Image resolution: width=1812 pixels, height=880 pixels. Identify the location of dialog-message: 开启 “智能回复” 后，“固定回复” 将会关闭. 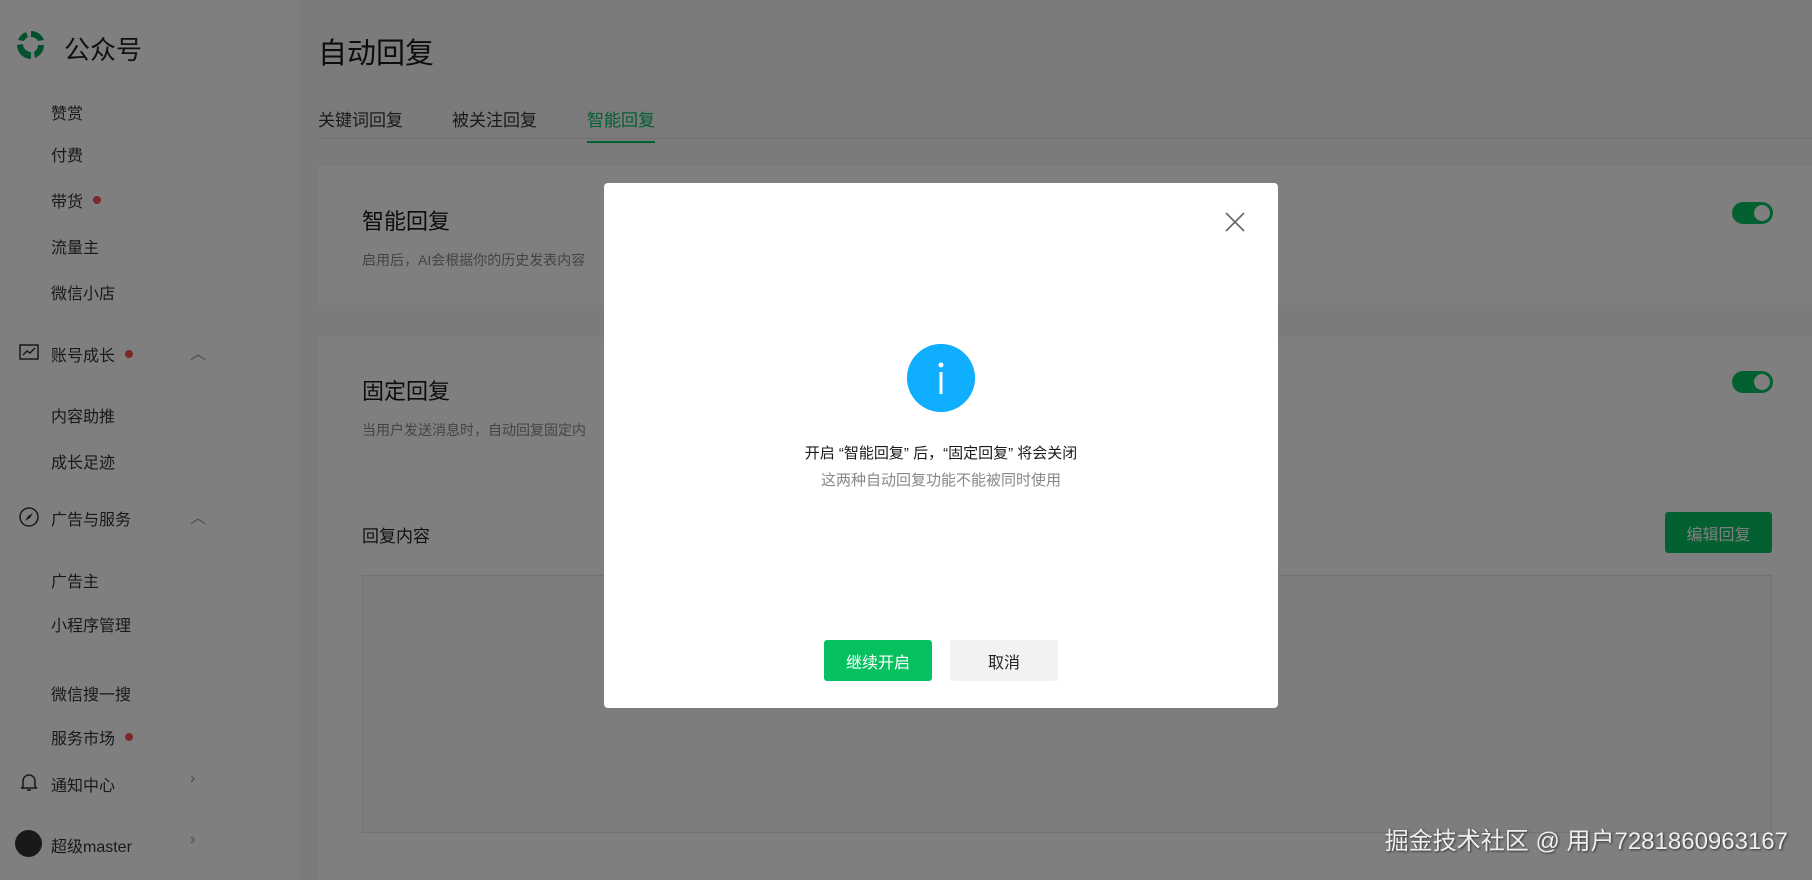
(941, 453).